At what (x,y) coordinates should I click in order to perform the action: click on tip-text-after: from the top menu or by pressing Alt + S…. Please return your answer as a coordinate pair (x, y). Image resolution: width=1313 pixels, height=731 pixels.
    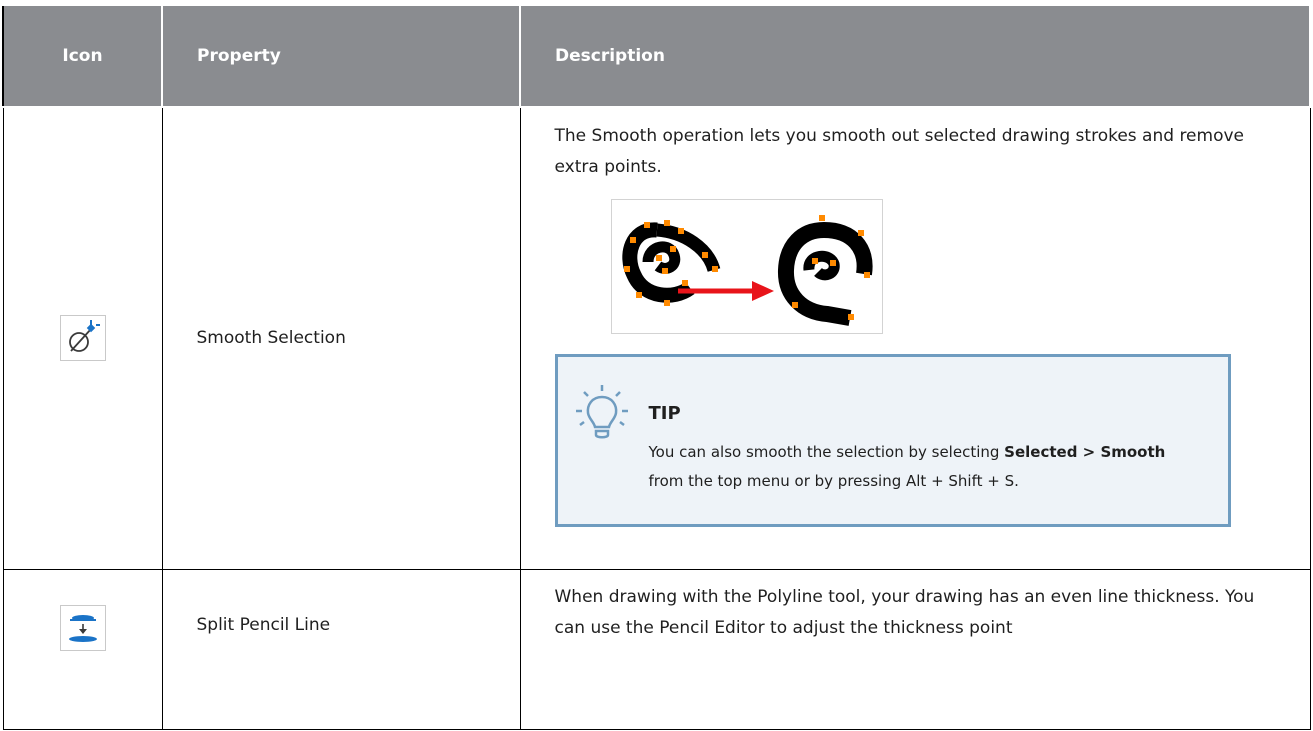
    Looking at the image, I should click on (833, 481).